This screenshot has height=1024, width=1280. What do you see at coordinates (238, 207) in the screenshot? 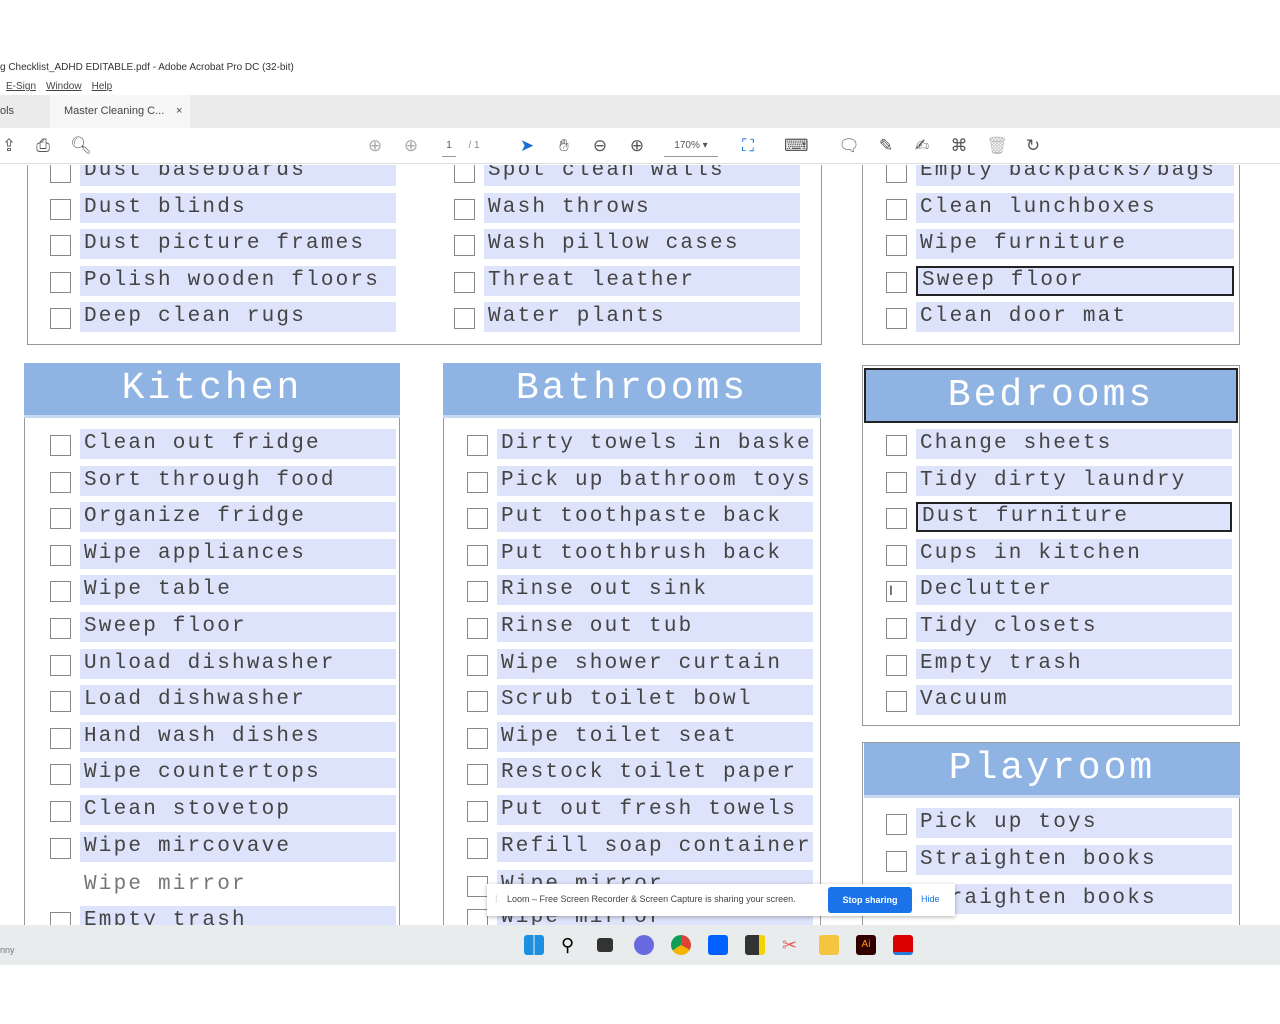
I see `task-text-field: Dust blinds` at bounding box center [238, 207].